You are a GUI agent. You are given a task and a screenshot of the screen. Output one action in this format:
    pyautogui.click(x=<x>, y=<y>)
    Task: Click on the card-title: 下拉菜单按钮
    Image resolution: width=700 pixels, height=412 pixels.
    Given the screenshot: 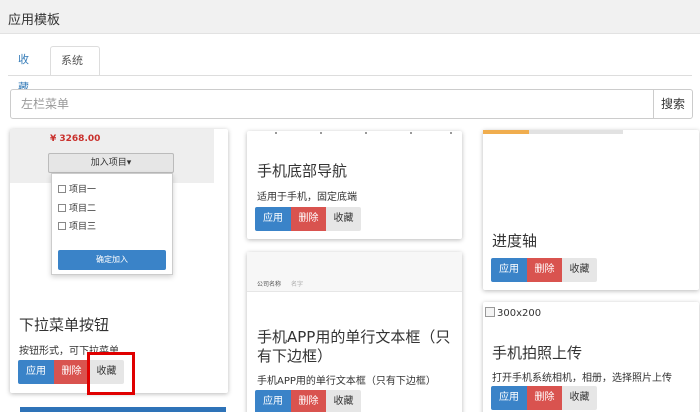 What is the action you would take?
    pyautogui.click(x=64, y=325)
    